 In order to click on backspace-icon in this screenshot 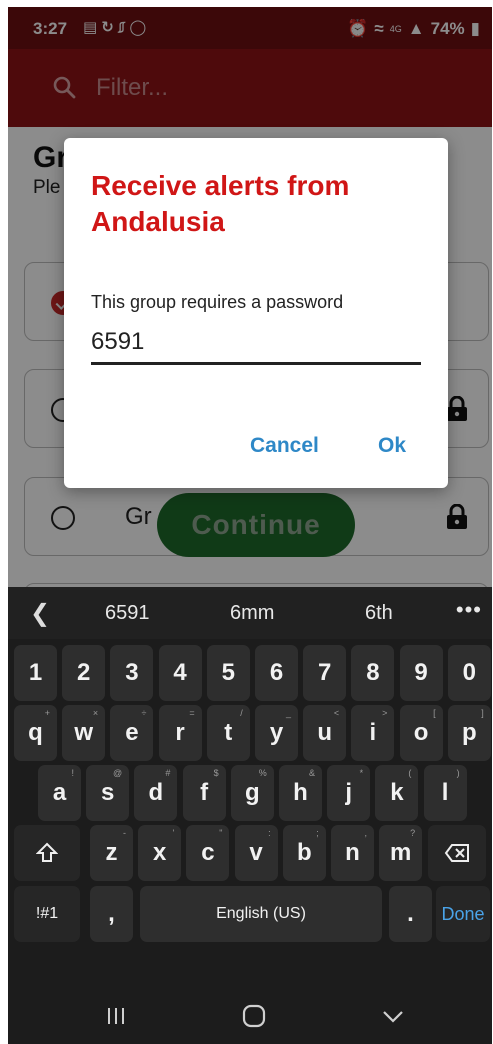, I will do `click(456, 853)`.